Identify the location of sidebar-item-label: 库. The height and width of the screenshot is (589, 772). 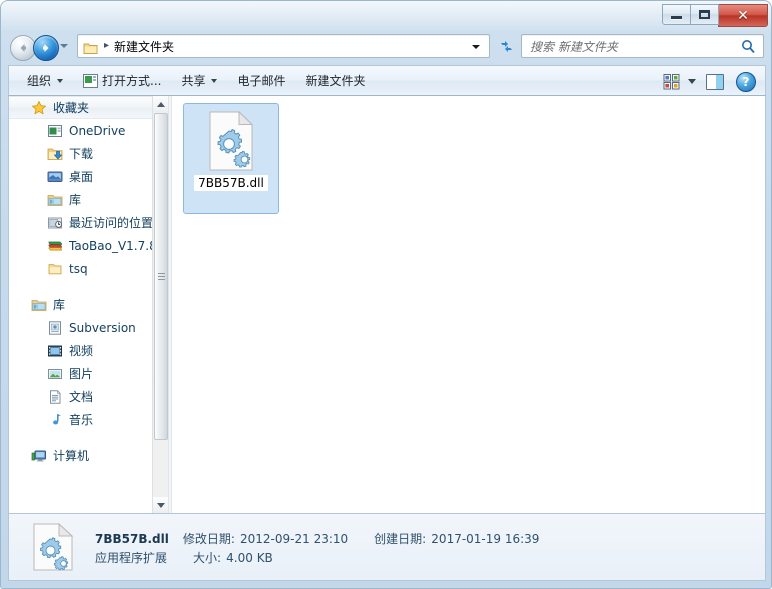
(75, 199).